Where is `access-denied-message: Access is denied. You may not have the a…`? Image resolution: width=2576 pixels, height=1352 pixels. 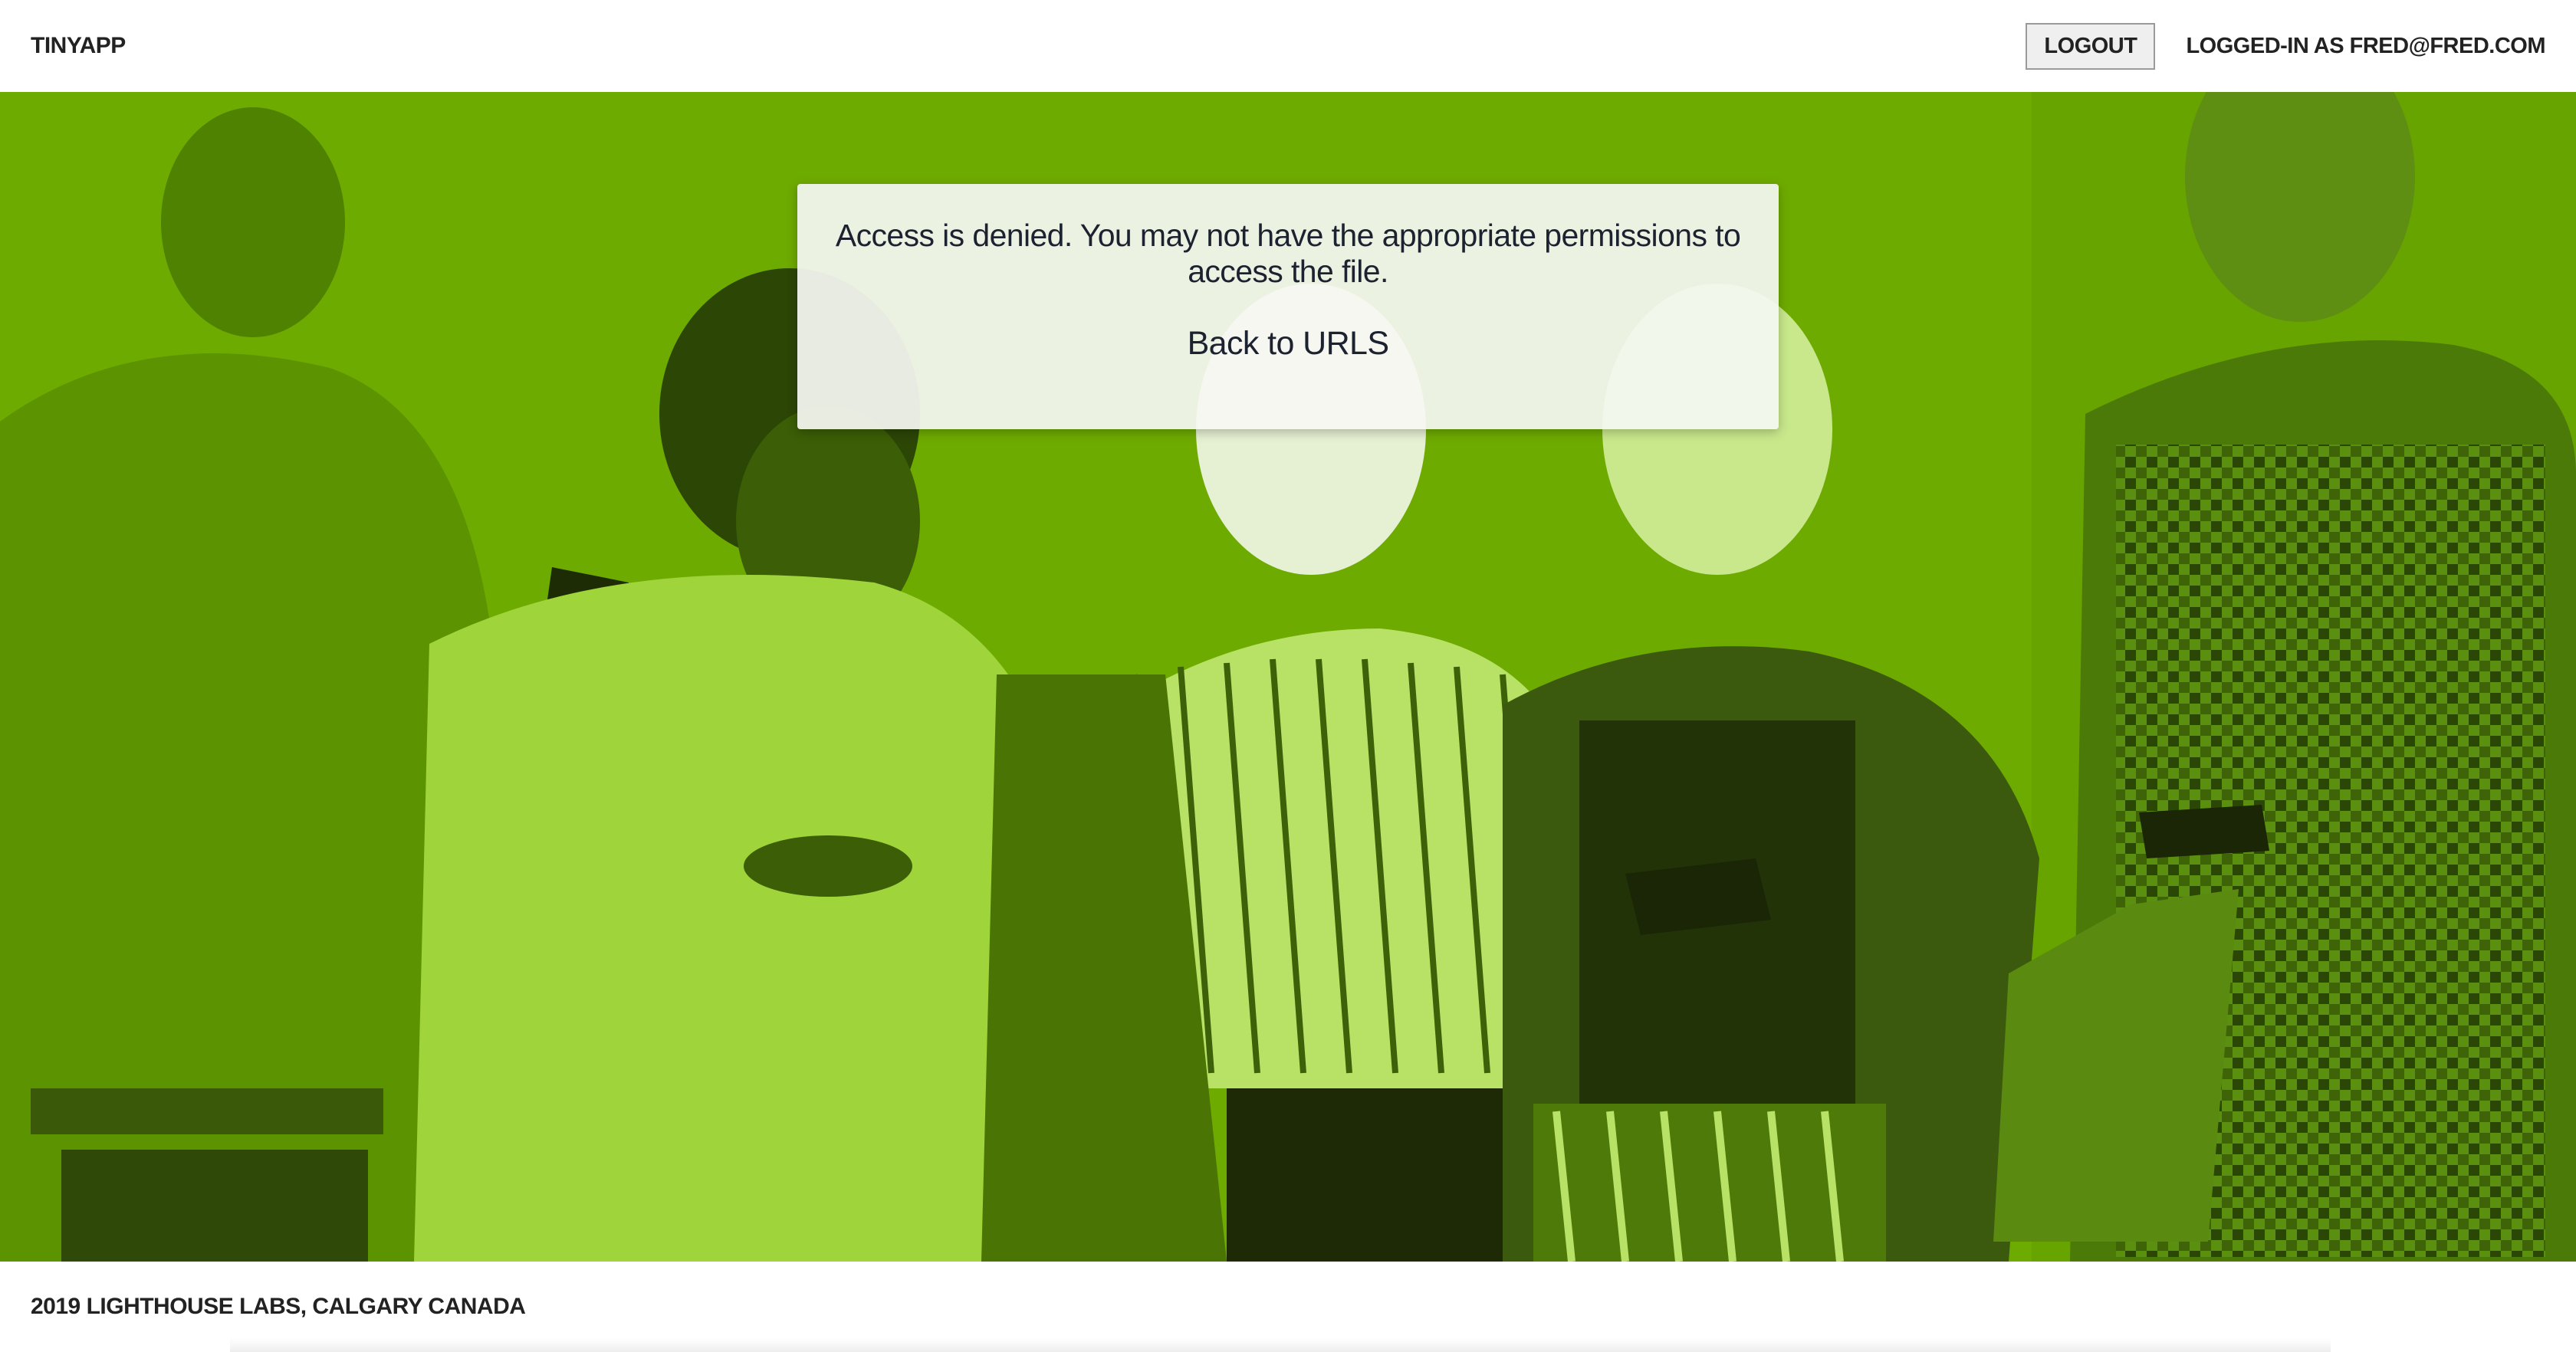
access-denied-message: Access is denied. You may not have the a… is located at coordinates (1288, 253).